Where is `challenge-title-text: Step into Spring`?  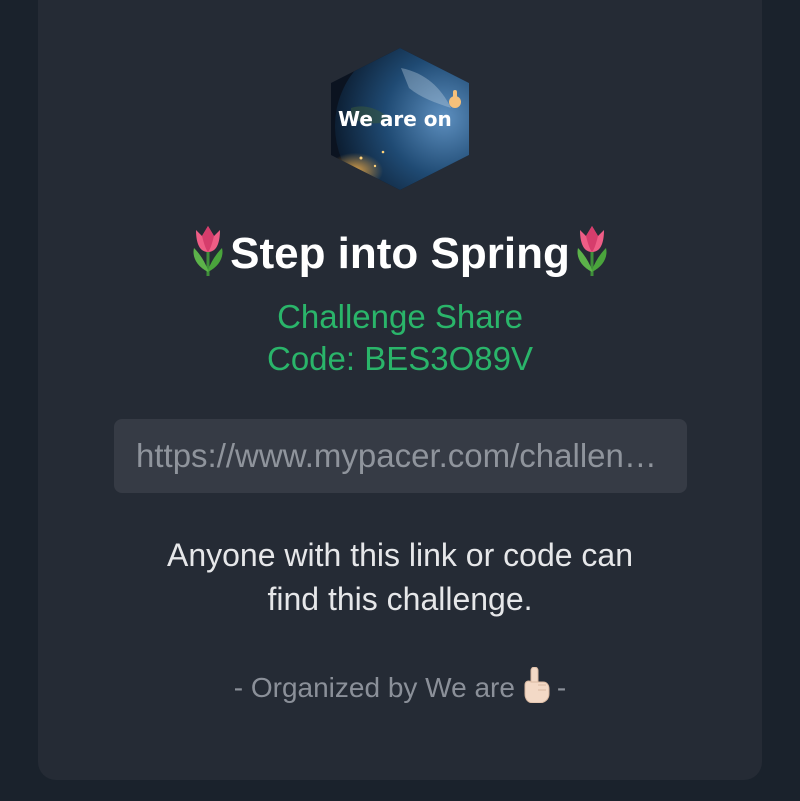
challenge-title-text: Step into Spring is located at coordinates (400, 253).